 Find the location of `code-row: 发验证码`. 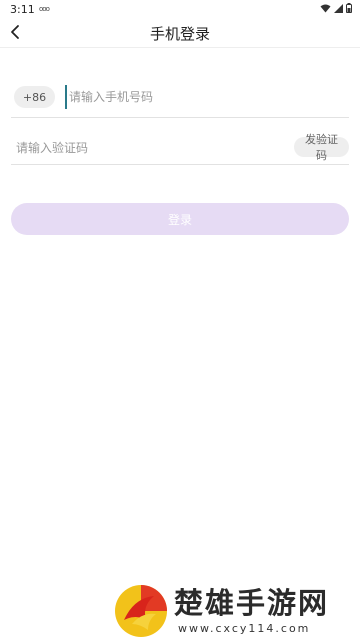

code-row: 发验证码 is located at coordinates (180, 148).